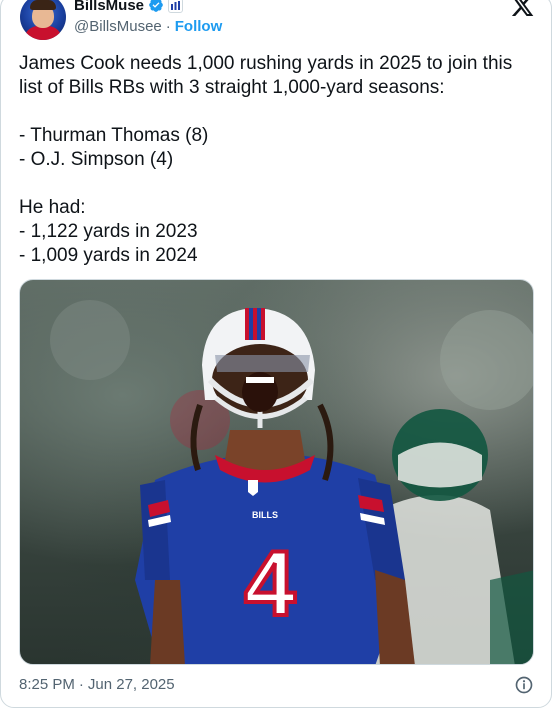  I want to click on author-avatar, so click(43, 20).